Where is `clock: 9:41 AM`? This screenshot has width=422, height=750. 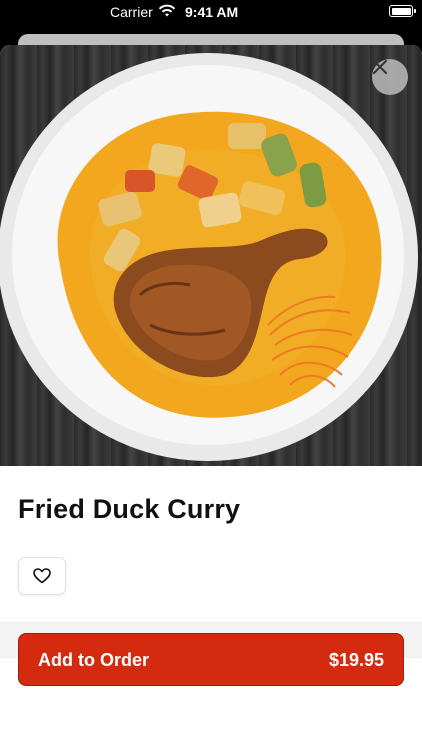 clock: 9:41 AM is located at coordinates (212, 12).